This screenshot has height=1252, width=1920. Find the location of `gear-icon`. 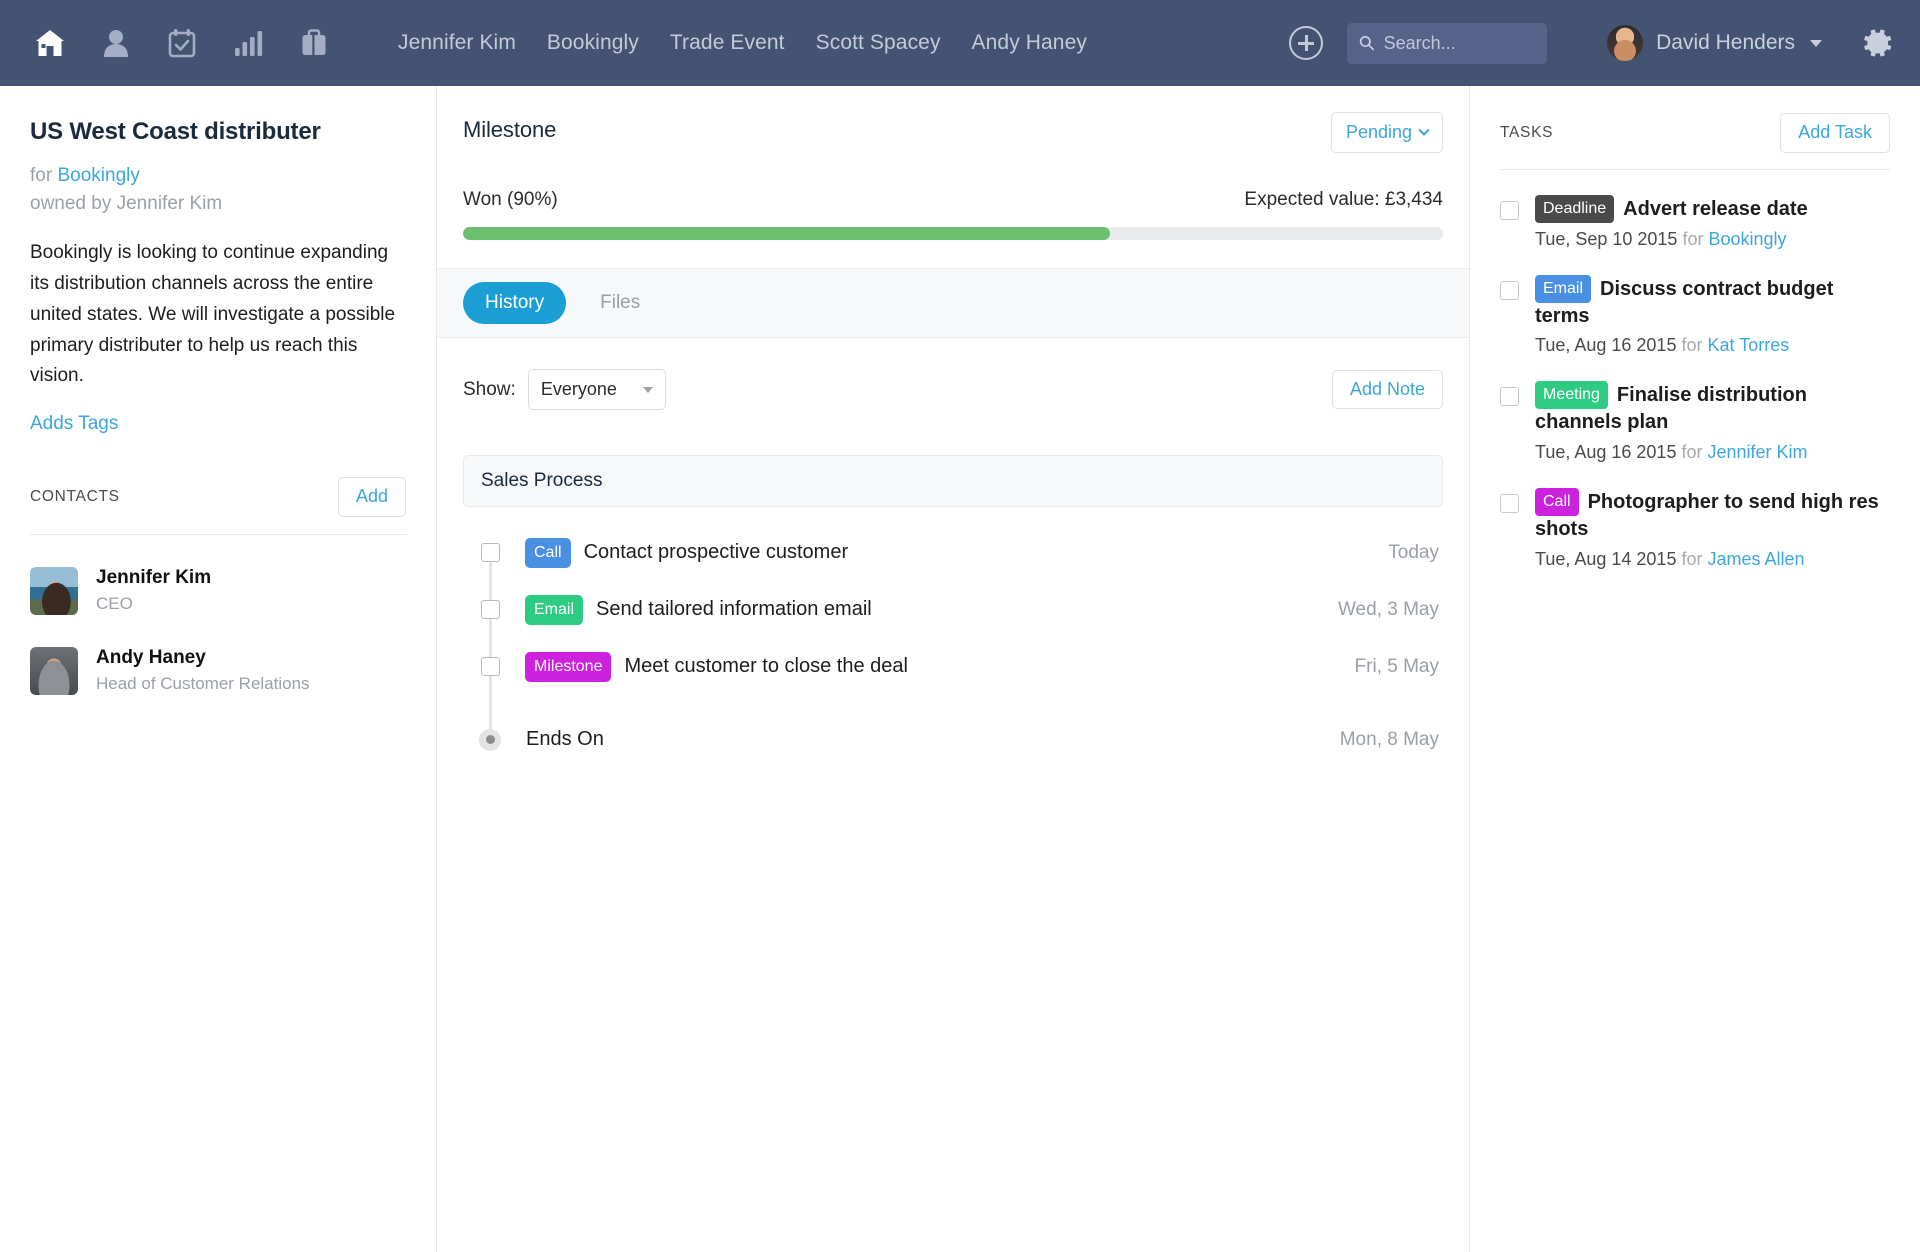

gear-icon is located at coordinates (1878, 43).